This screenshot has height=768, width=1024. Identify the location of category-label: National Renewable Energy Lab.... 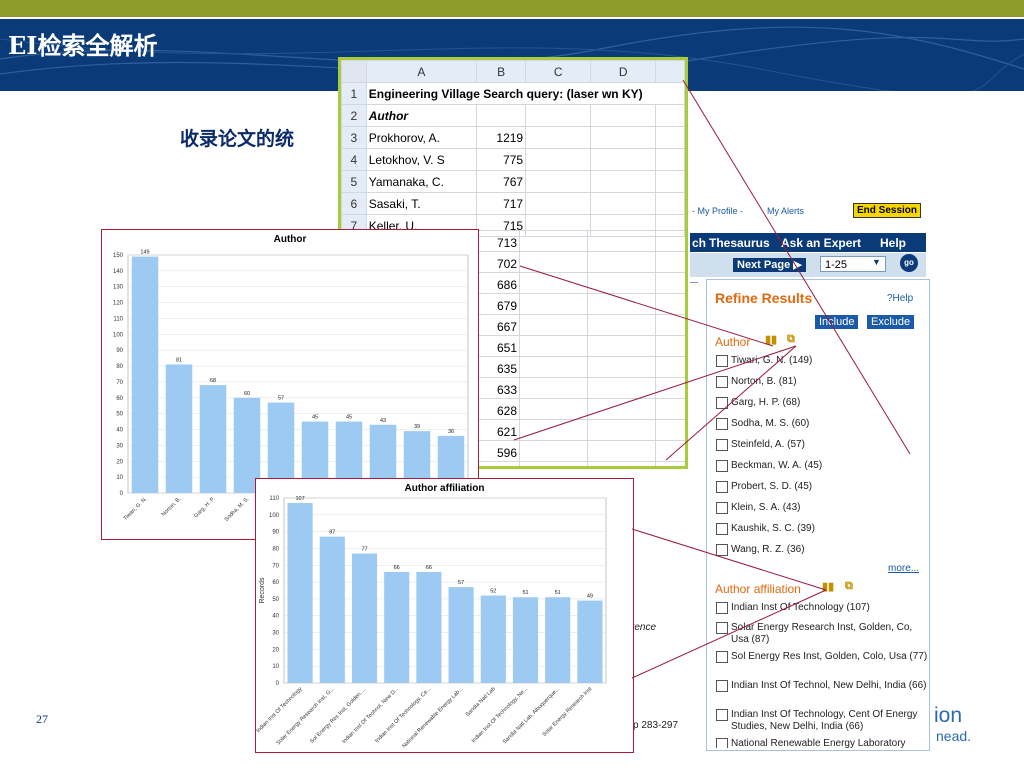
(433, 718).